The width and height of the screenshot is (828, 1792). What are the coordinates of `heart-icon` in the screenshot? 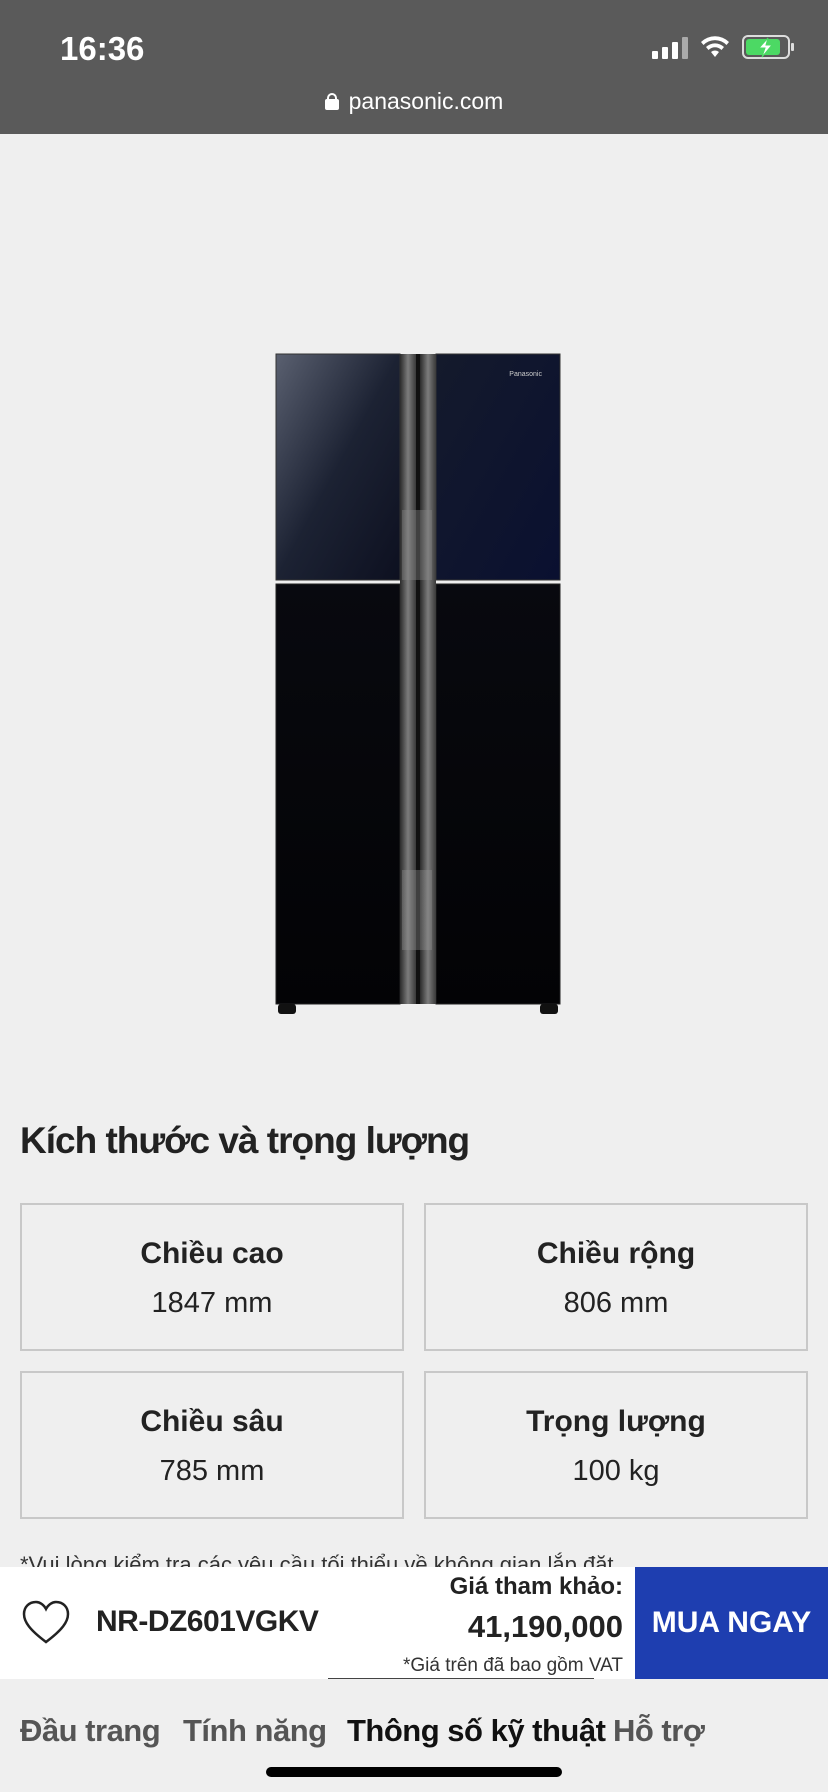 It's located at (46, 1623).